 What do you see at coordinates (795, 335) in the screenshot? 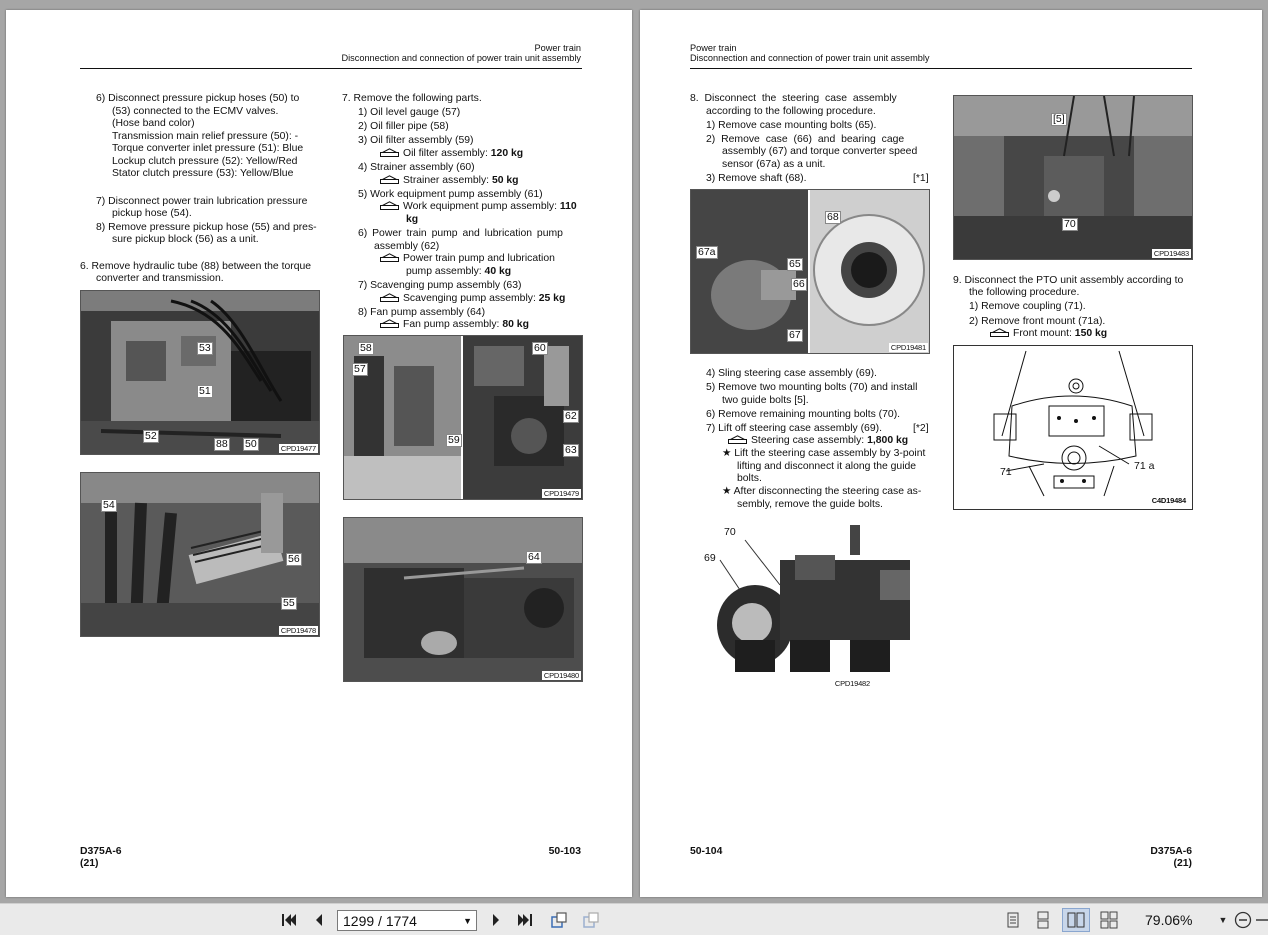
I see `callout-label: 67` at bounding box center [795, 335].